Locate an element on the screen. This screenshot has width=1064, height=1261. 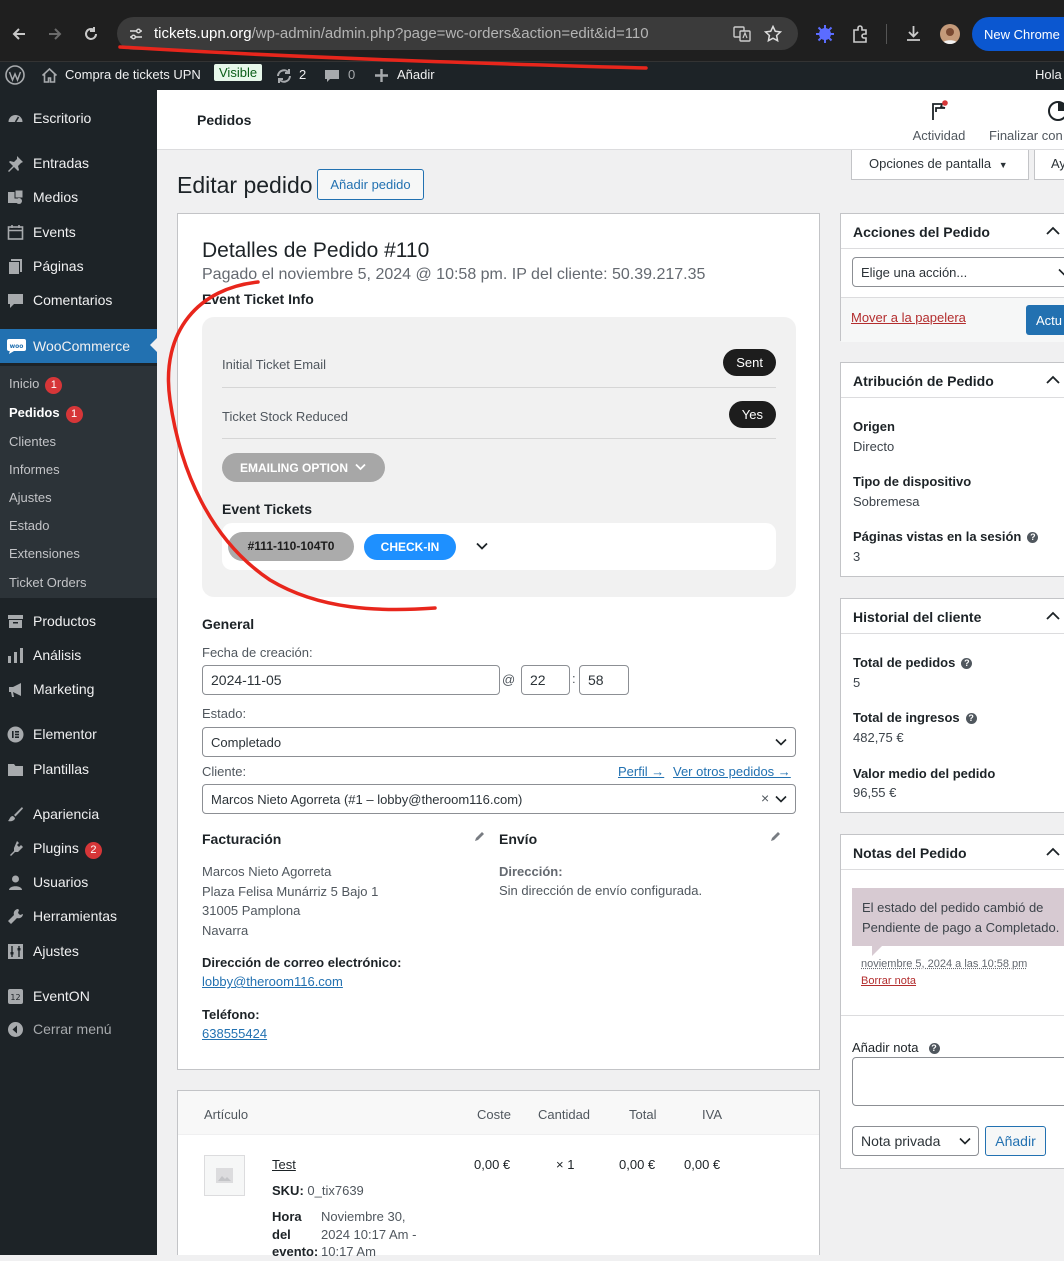
sidebar-item-analisis: Análisis is located at coordinates (78, 655).